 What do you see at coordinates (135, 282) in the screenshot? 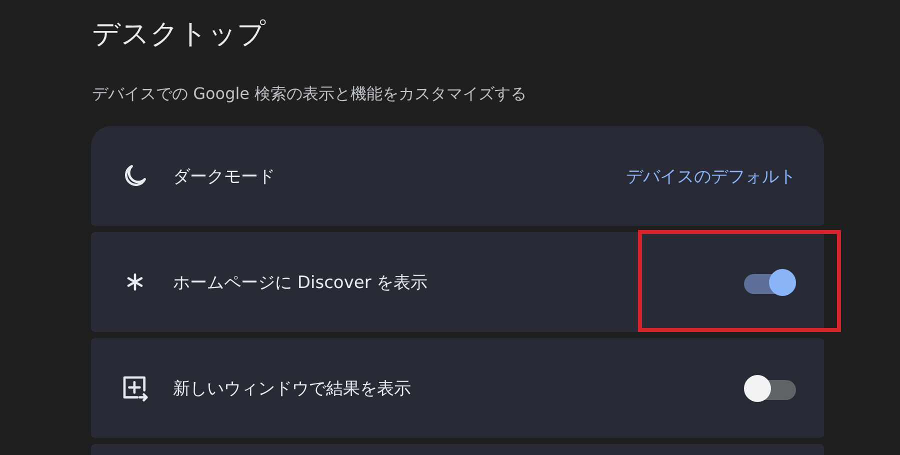
I see `asterisk-icon` at bounding box center [135, 282].